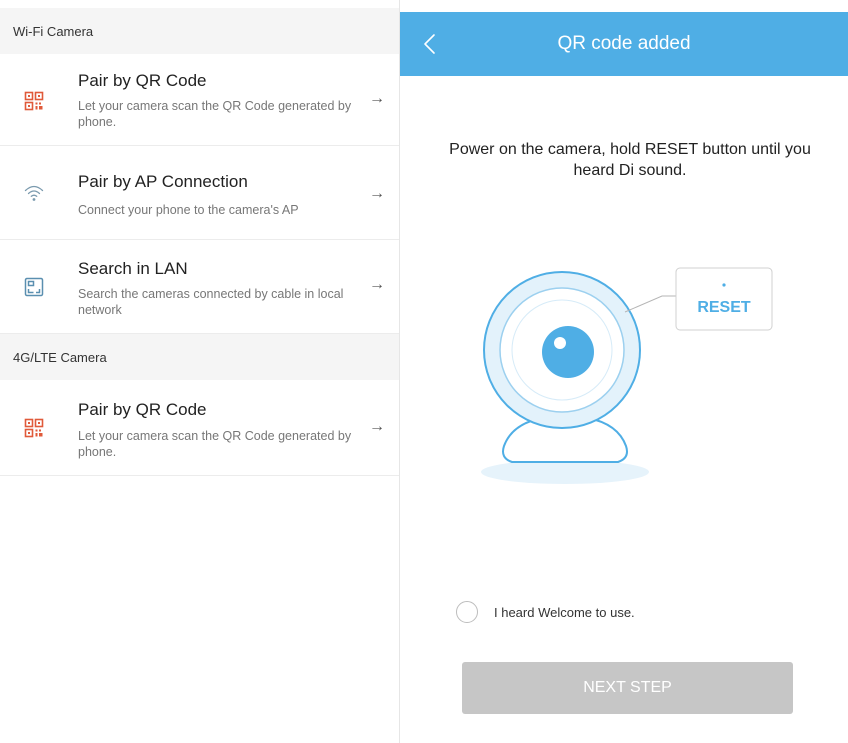  Describe the element at coordinates (564, 612) in the screenshot. I see `confirm-label: I heard Welcome to use.` at that location.